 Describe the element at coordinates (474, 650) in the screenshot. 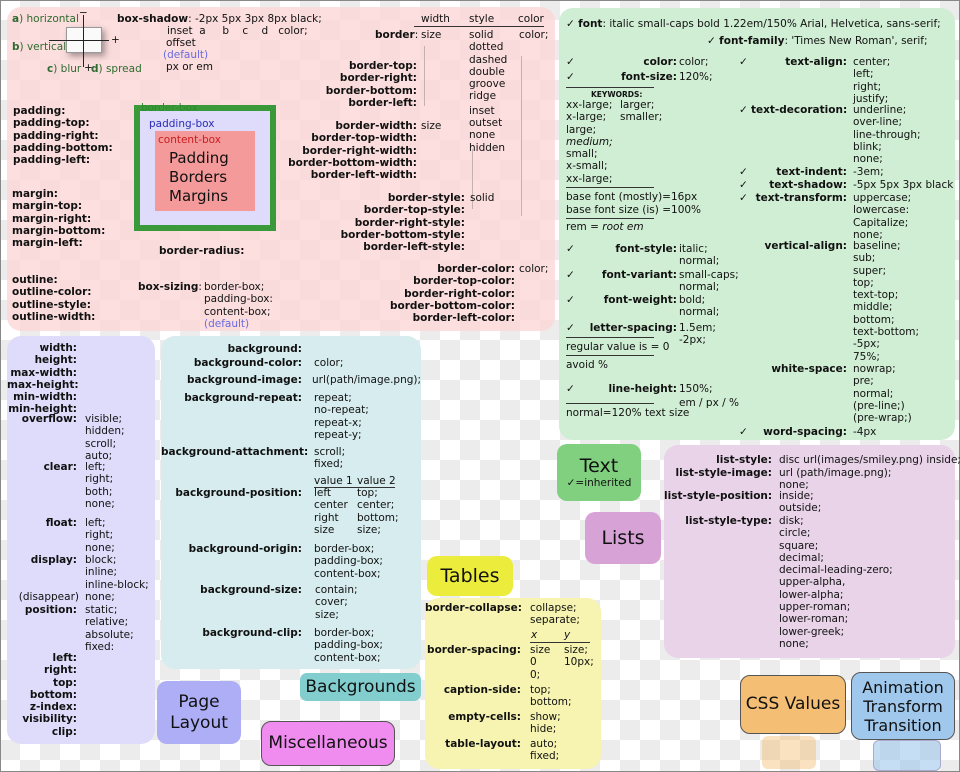

I see `border-spacing-label: border-spacing:` at that location.